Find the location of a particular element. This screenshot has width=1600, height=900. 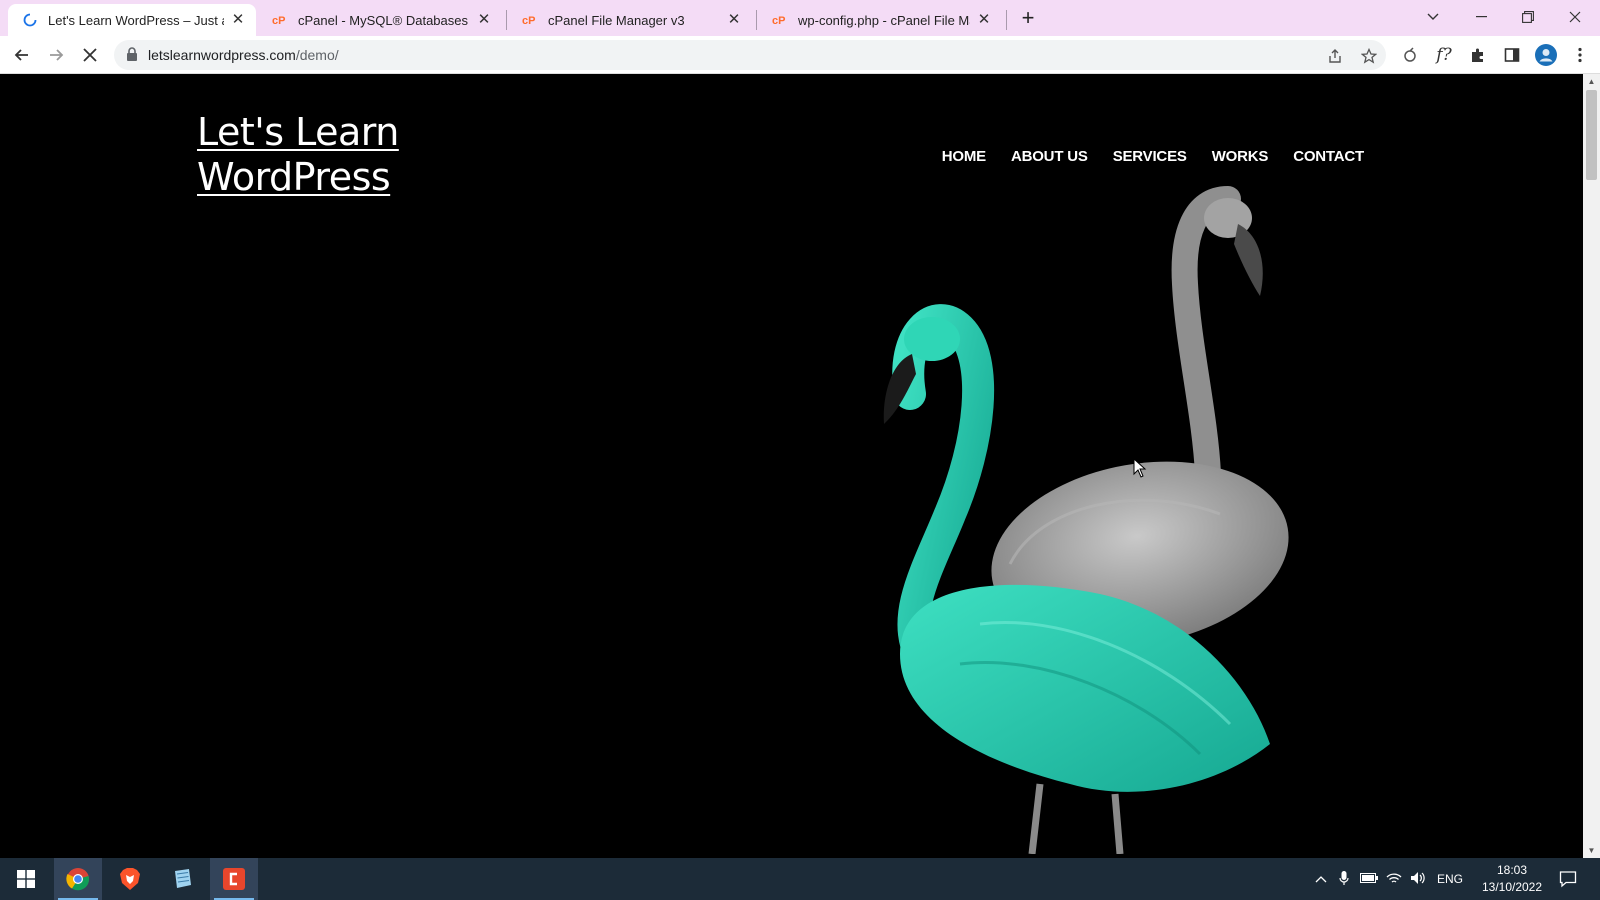

system-tray: ENG is located at coordinates (1390, 879).